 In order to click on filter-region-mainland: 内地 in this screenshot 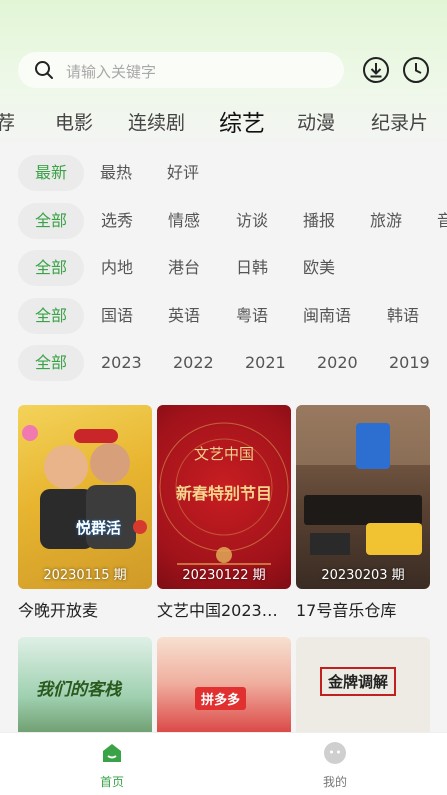, I will do `click(117, 268)`.